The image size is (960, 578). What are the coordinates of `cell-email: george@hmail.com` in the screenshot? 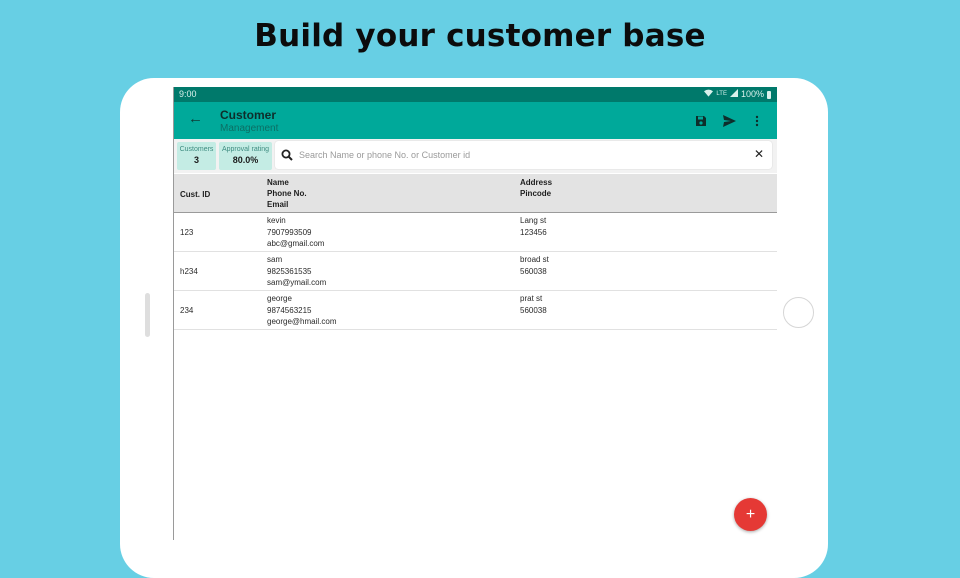 It's located at (302, 321).